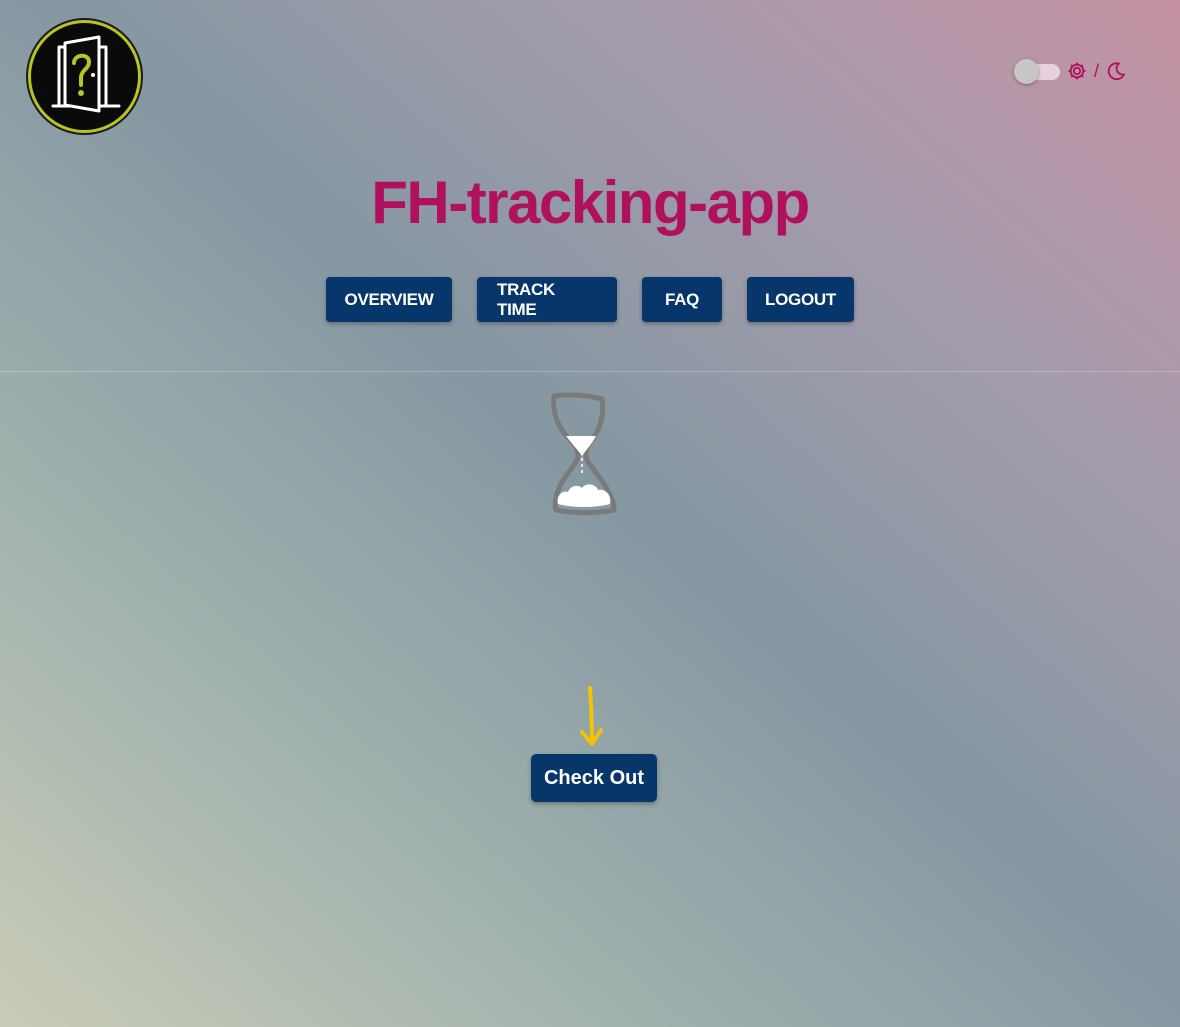  Describe the element at coordinates (547, 299) in the screenshot. I see `nav-track-time-button: TRACK TIME` at that location.